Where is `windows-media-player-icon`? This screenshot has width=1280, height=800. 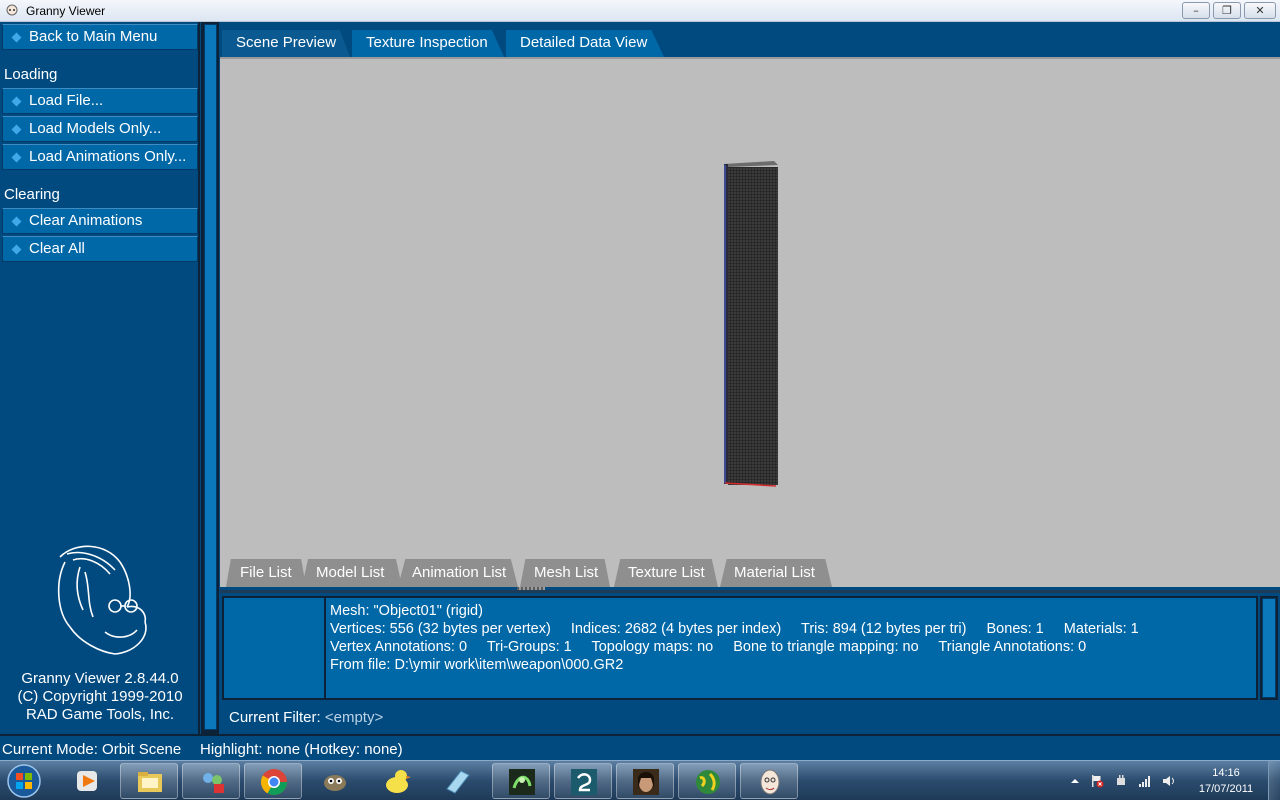 windows-media-player-icon is located at coordinates (87, 781).